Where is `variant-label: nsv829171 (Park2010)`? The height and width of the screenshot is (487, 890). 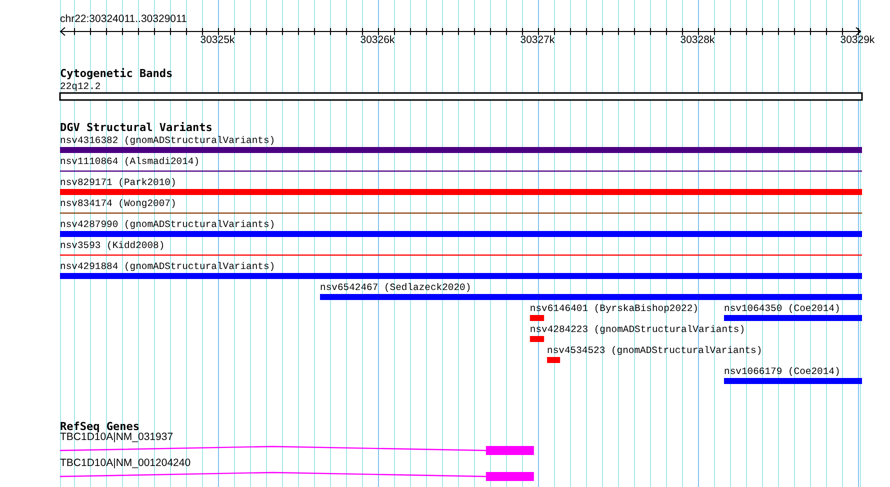 variant-label: nsv829171 (Park2010) is located at coordinates (118, 182).